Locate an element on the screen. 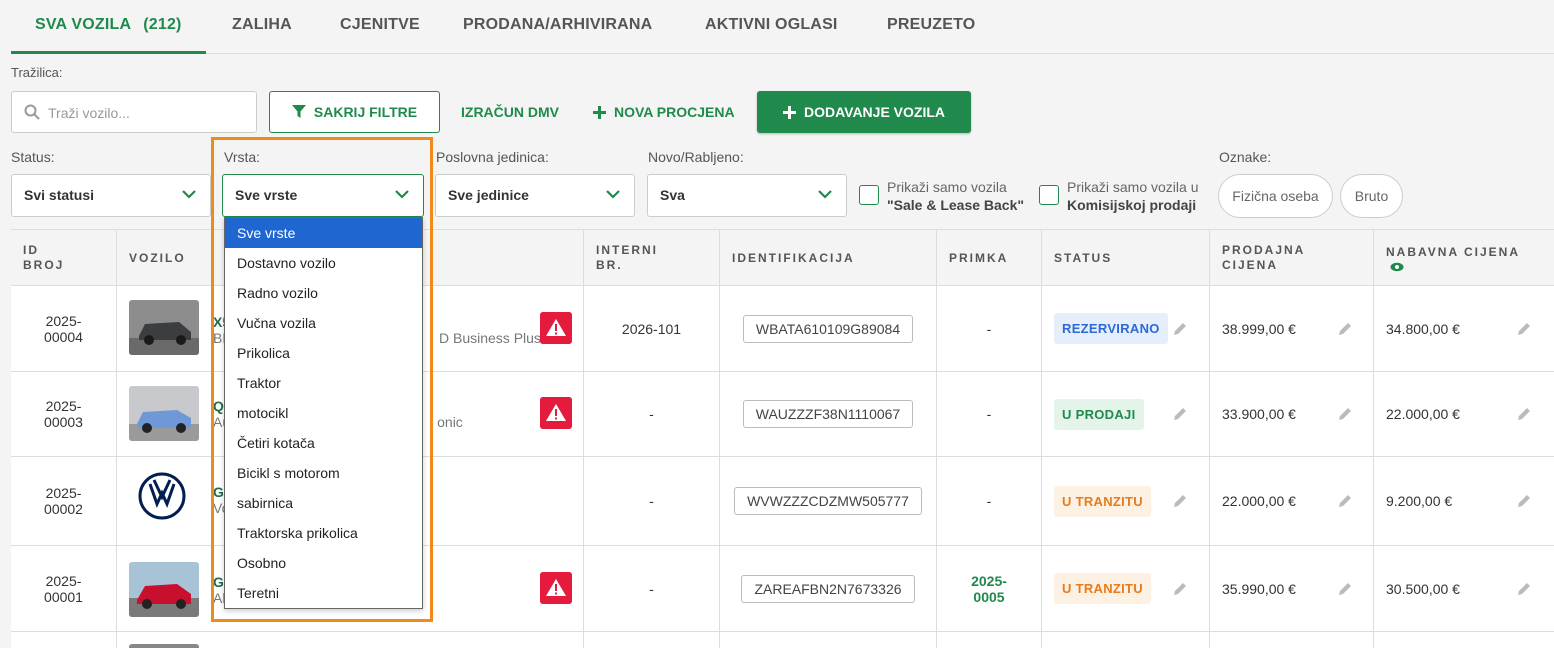 The height and width of the screenshot is (648, 1554). new-estimate-button: NOVA PROCJENA is located at coordinates (664, 112).